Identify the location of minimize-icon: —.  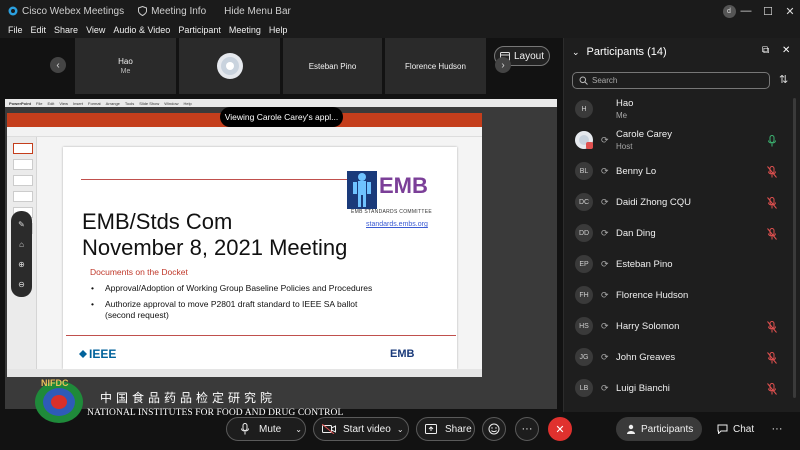
(746, 11).